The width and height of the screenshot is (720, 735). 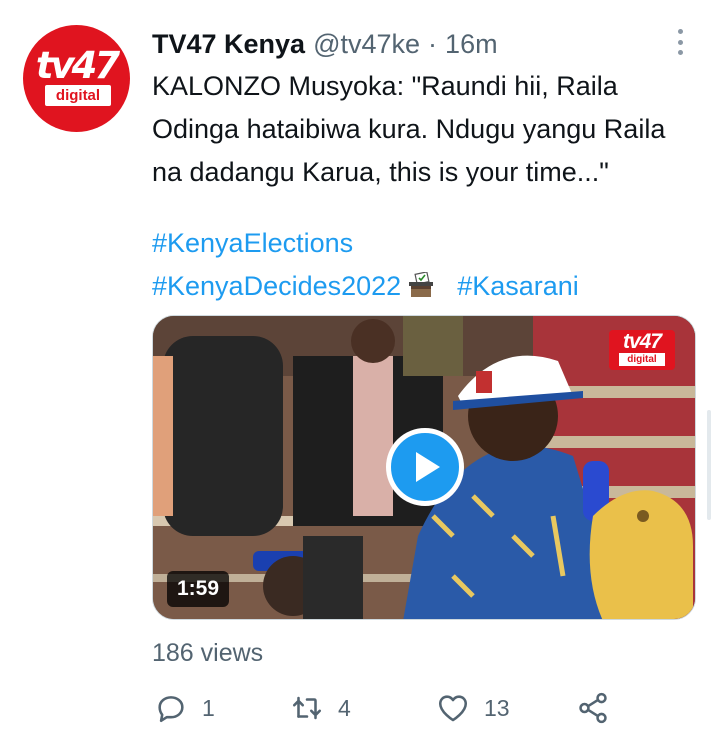 What do you see at coordinates (171, 709) in the screenshot?
I see `reply-icon` at bounding box center [171, 709].